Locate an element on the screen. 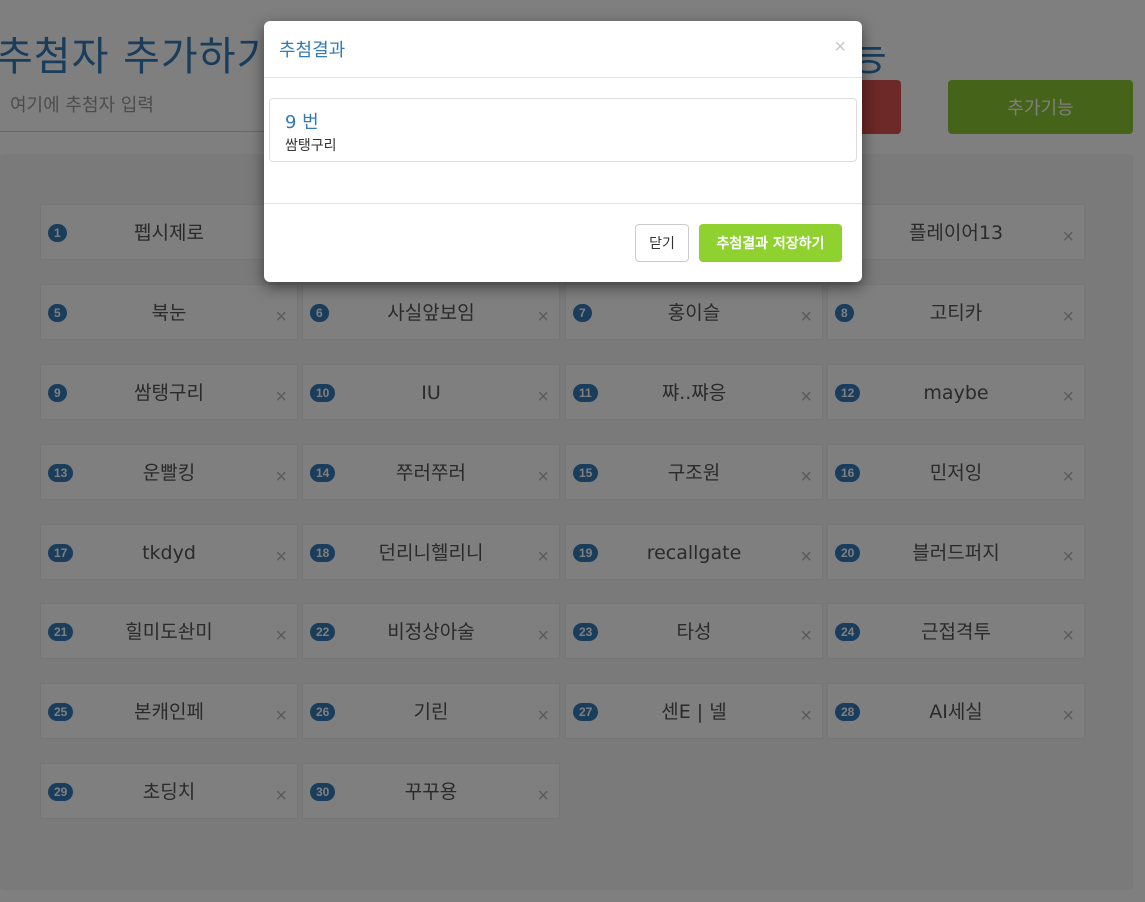 The height and width of the screenshot is (902, 1145). close-icon: × is located at coordinates (840, 47).